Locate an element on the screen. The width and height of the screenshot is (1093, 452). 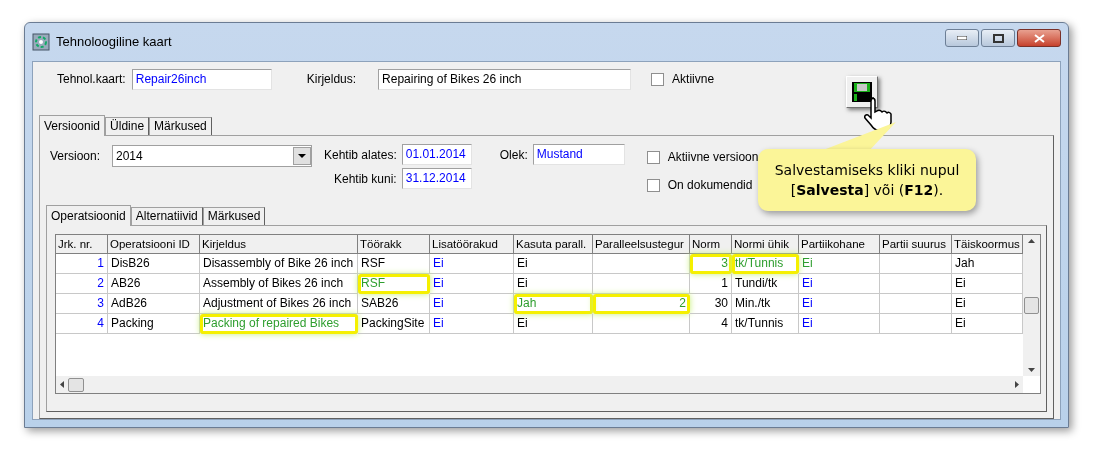
table-cell: AdB26 is located at coordinates (154, 304).